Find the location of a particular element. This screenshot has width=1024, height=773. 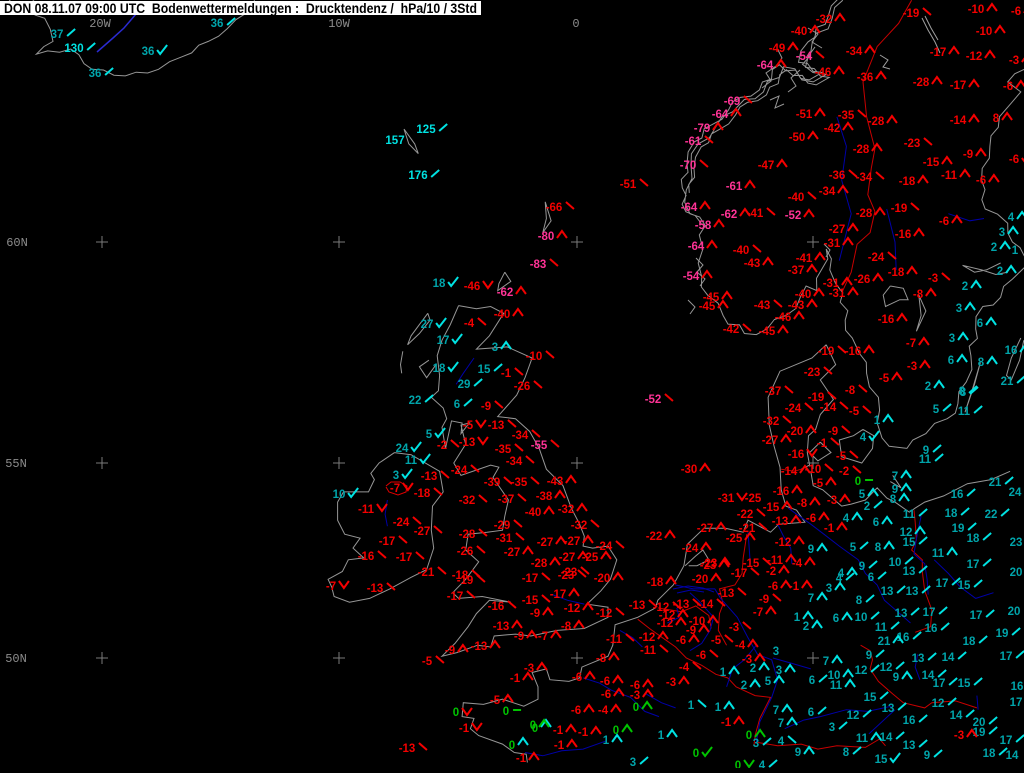

svg-text: 10 is located at coordinates (861, 618).